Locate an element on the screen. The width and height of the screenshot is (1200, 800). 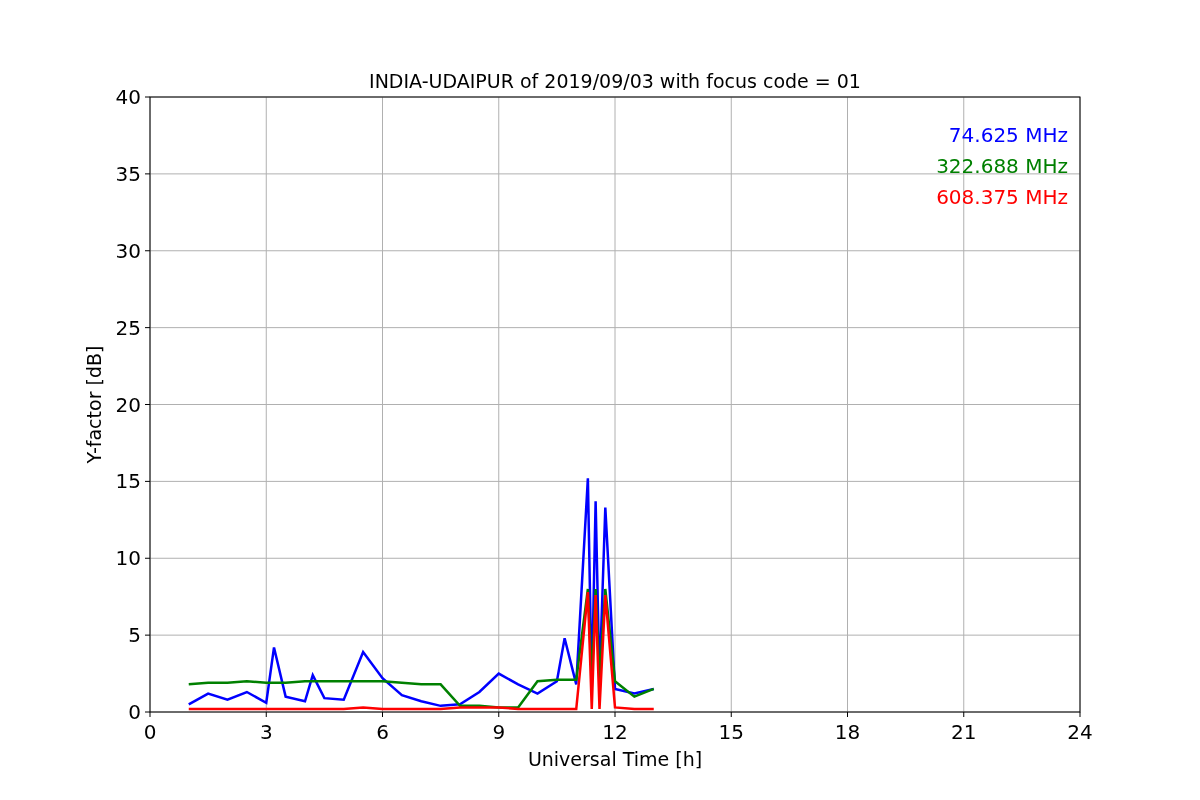
x-tick-label: 12 is located at coordinates (615, 732).